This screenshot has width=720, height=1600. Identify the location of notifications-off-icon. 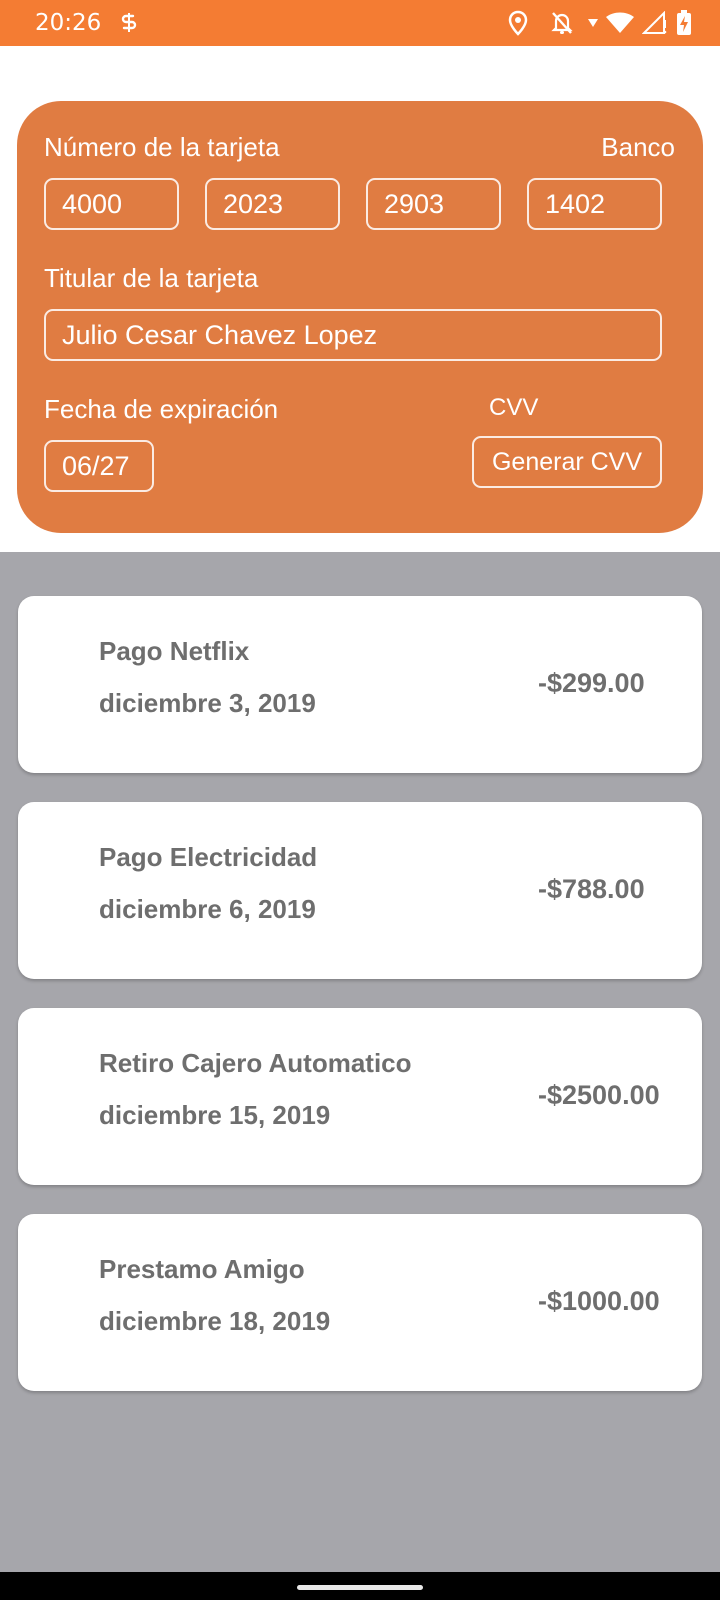
(562, 23).